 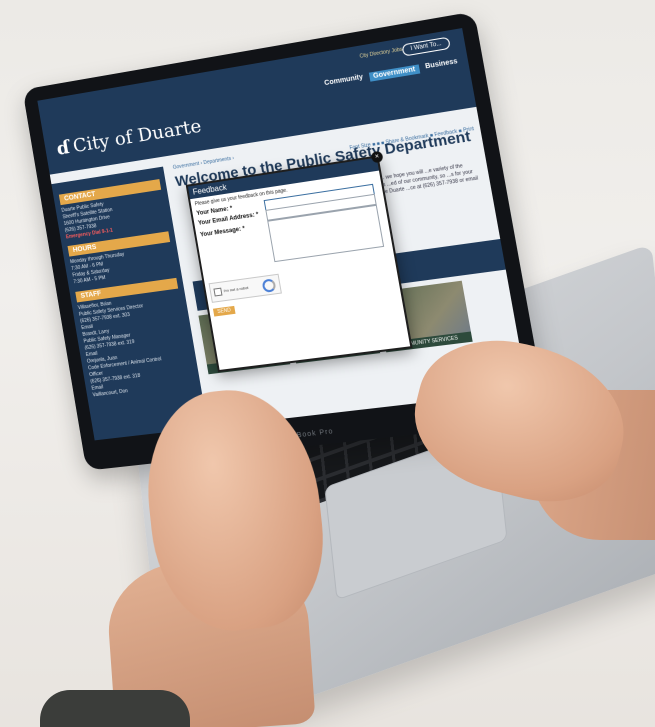 What do you see at coordinates (63, 148) in the screenshot?
I see `city-seal-icon: ɗ` at bounding box center [63, 148].